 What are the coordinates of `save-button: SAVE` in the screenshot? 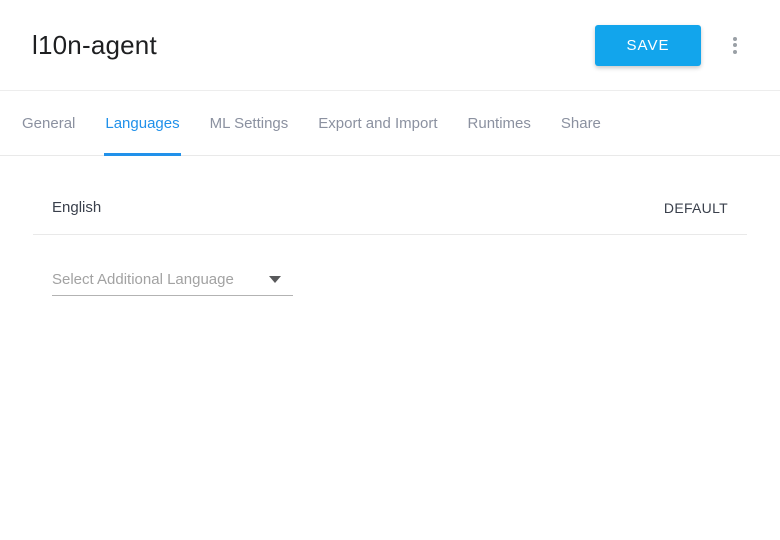 It's located at (648, 45).